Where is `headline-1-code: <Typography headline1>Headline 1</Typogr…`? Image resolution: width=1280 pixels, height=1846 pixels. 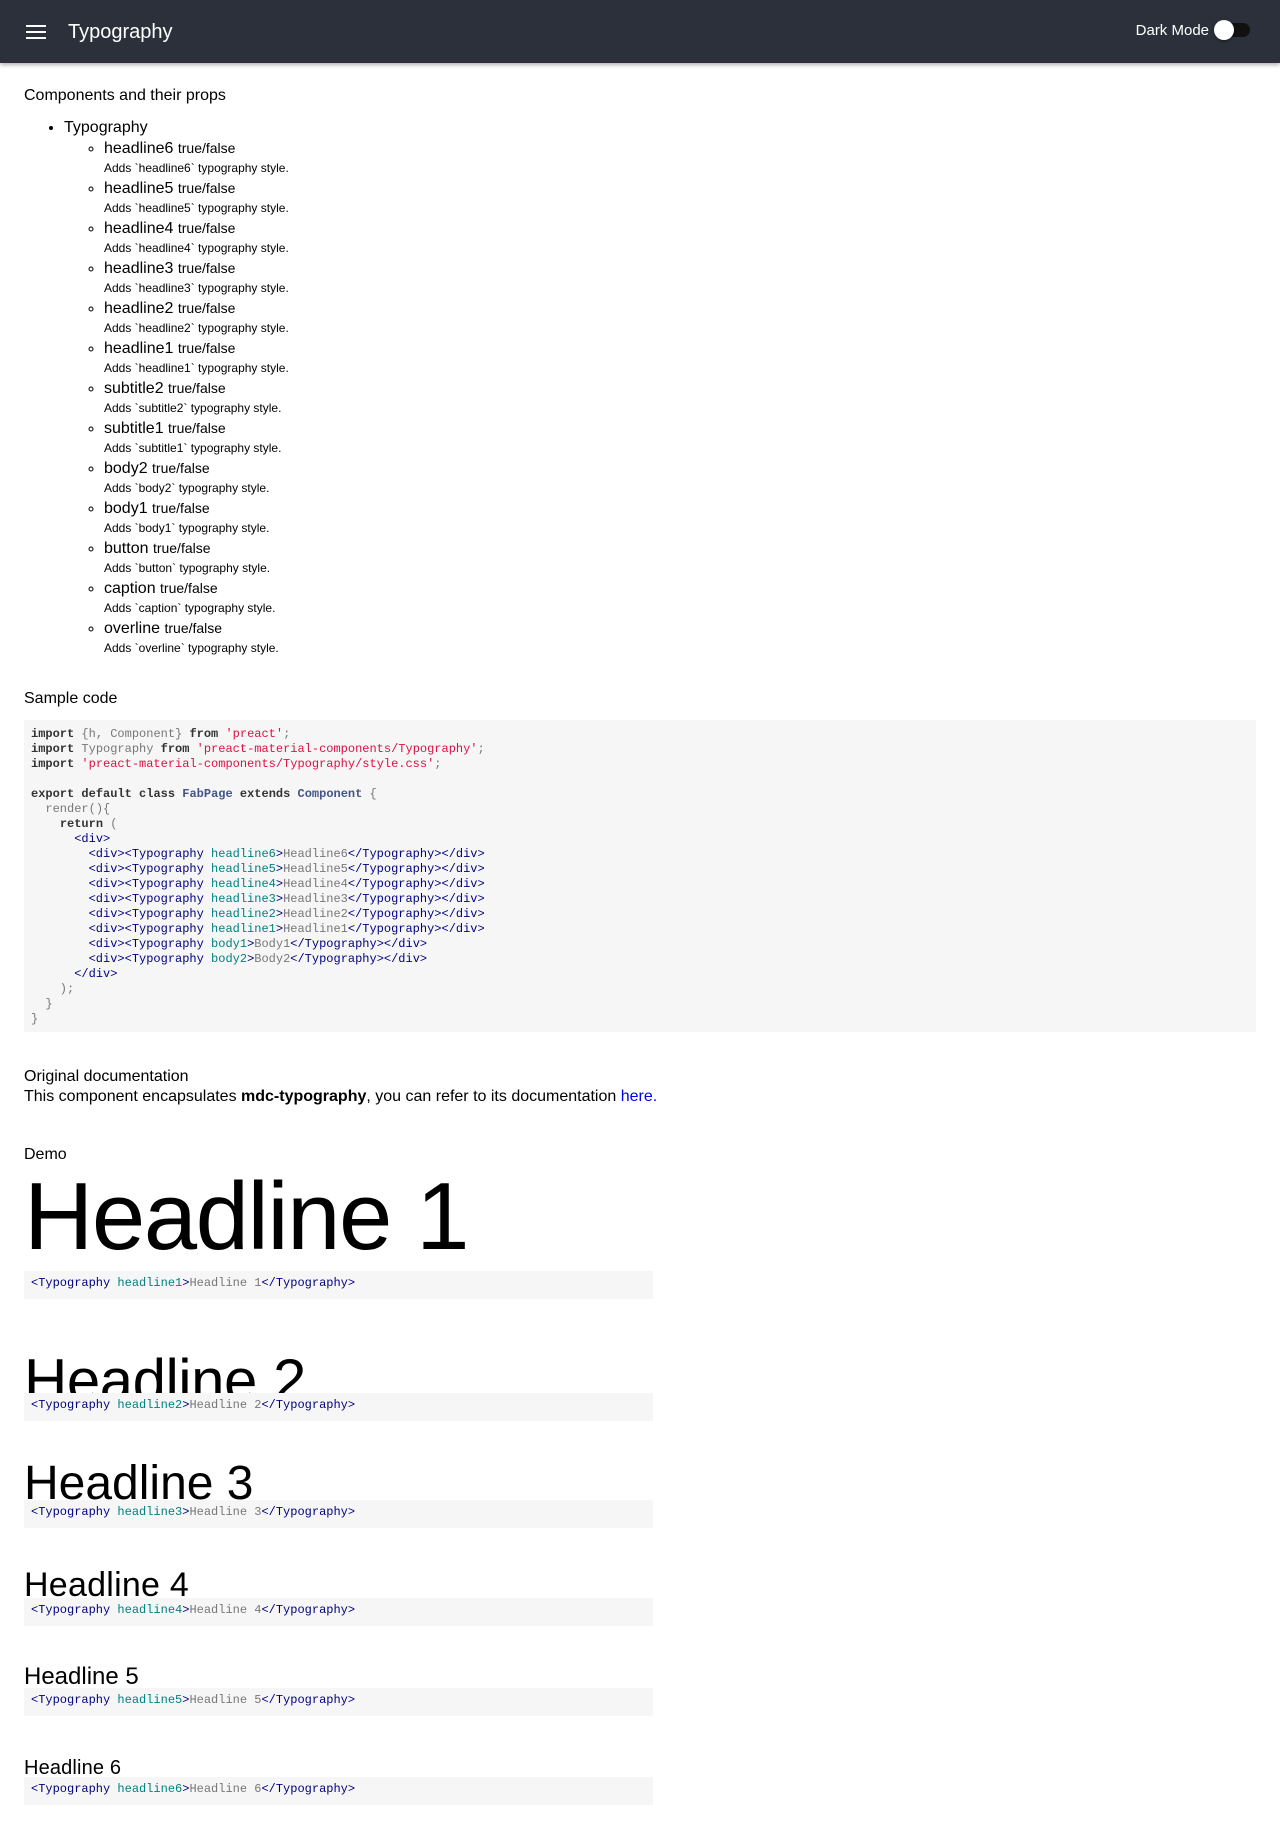
headline-1-code: <Typography headline1>Headline 1</Typogr… is located at coordinates (338, 1285).